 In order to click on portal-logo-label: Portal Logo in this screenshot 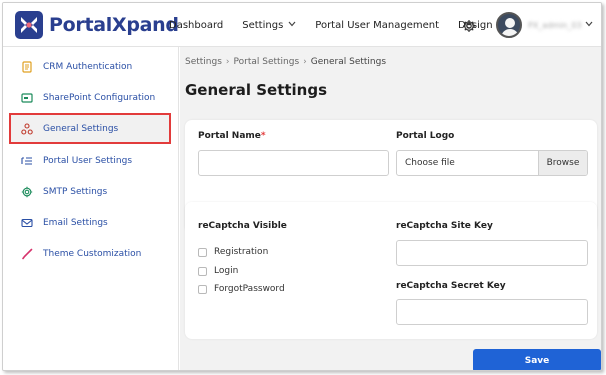, I will do `click(425, 136)`.